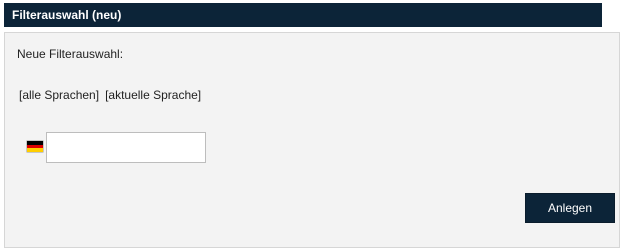  Describe the element at coordinates (59, 95) in the screenshot. I see `all-languages-link: [alle Sprachen]` at that location.